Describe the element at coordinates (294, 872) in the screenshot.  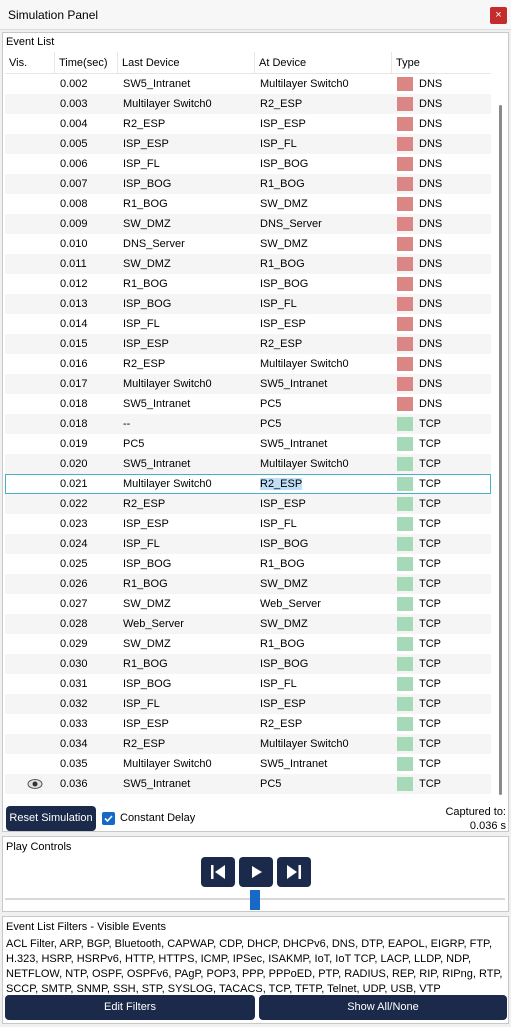
I see `forward-button` at that location.